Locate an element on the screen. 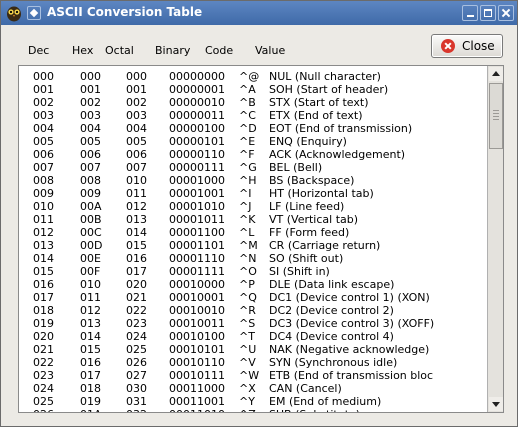 The height and width of the screenshot is (427, 518). cell-code: ^X is located at coordinates (247, 388).